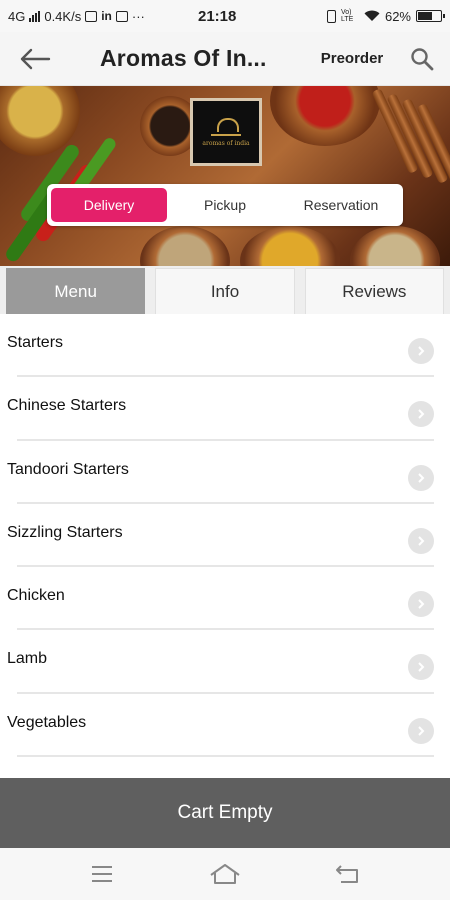 The height and width of the screenshot is (900, 450). What do you see at coordinates (397, 16) in the screenshot?
I see `battery-percent: 62%` at bounding box center [397, 16].